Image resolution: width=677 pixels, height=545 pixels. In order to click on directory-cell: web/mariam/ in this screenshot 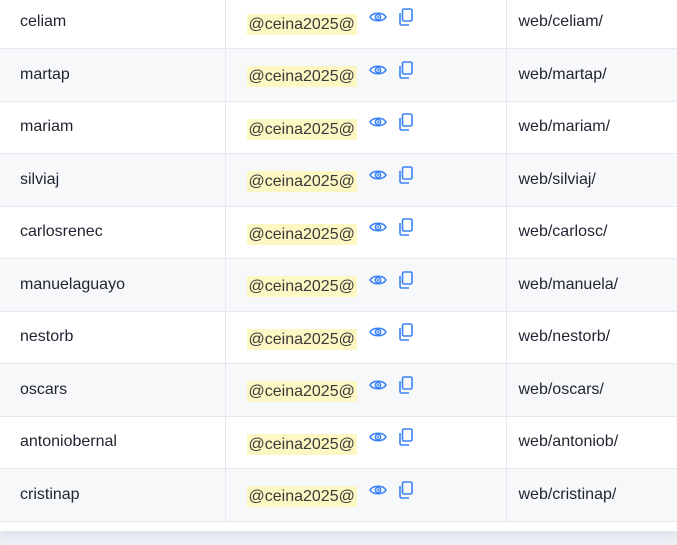, I will do `click(591, 127)`.